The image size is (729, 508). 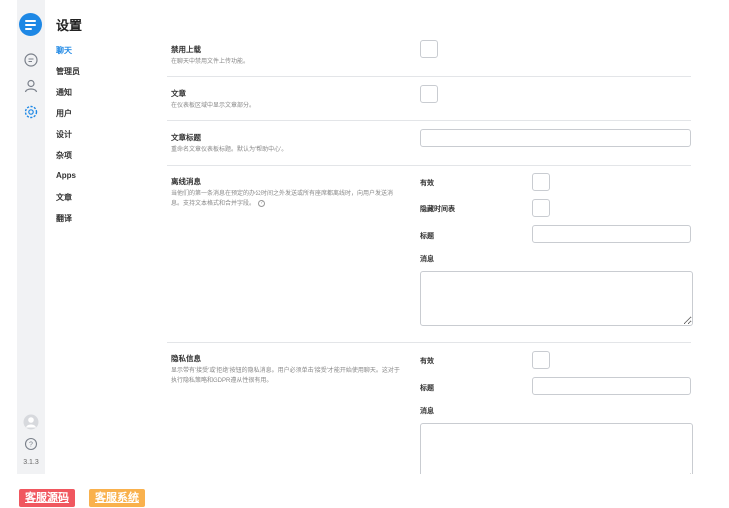 I want to click on setting-disable-upload: 禁用上载 在聊天中禁用文件上传功能。, so click(x=429, y=54).